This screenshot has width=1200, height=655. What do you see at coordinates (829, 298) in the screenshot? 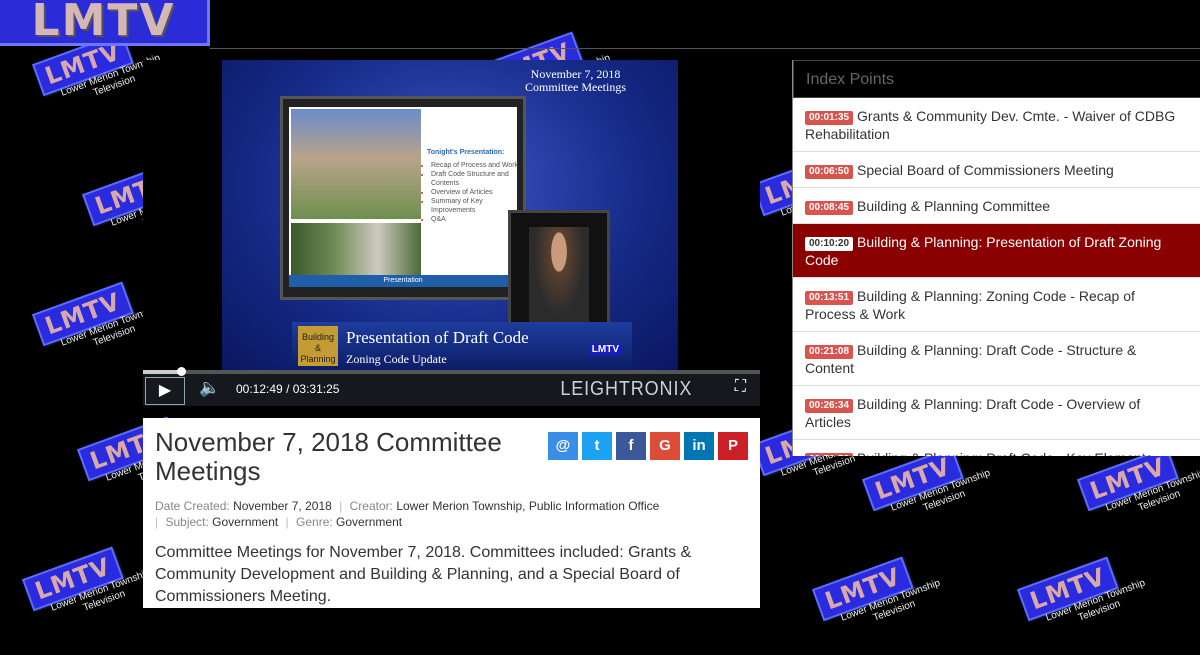
I see `index-timestamp: 00:13:51` at bounding box center [829, 298].